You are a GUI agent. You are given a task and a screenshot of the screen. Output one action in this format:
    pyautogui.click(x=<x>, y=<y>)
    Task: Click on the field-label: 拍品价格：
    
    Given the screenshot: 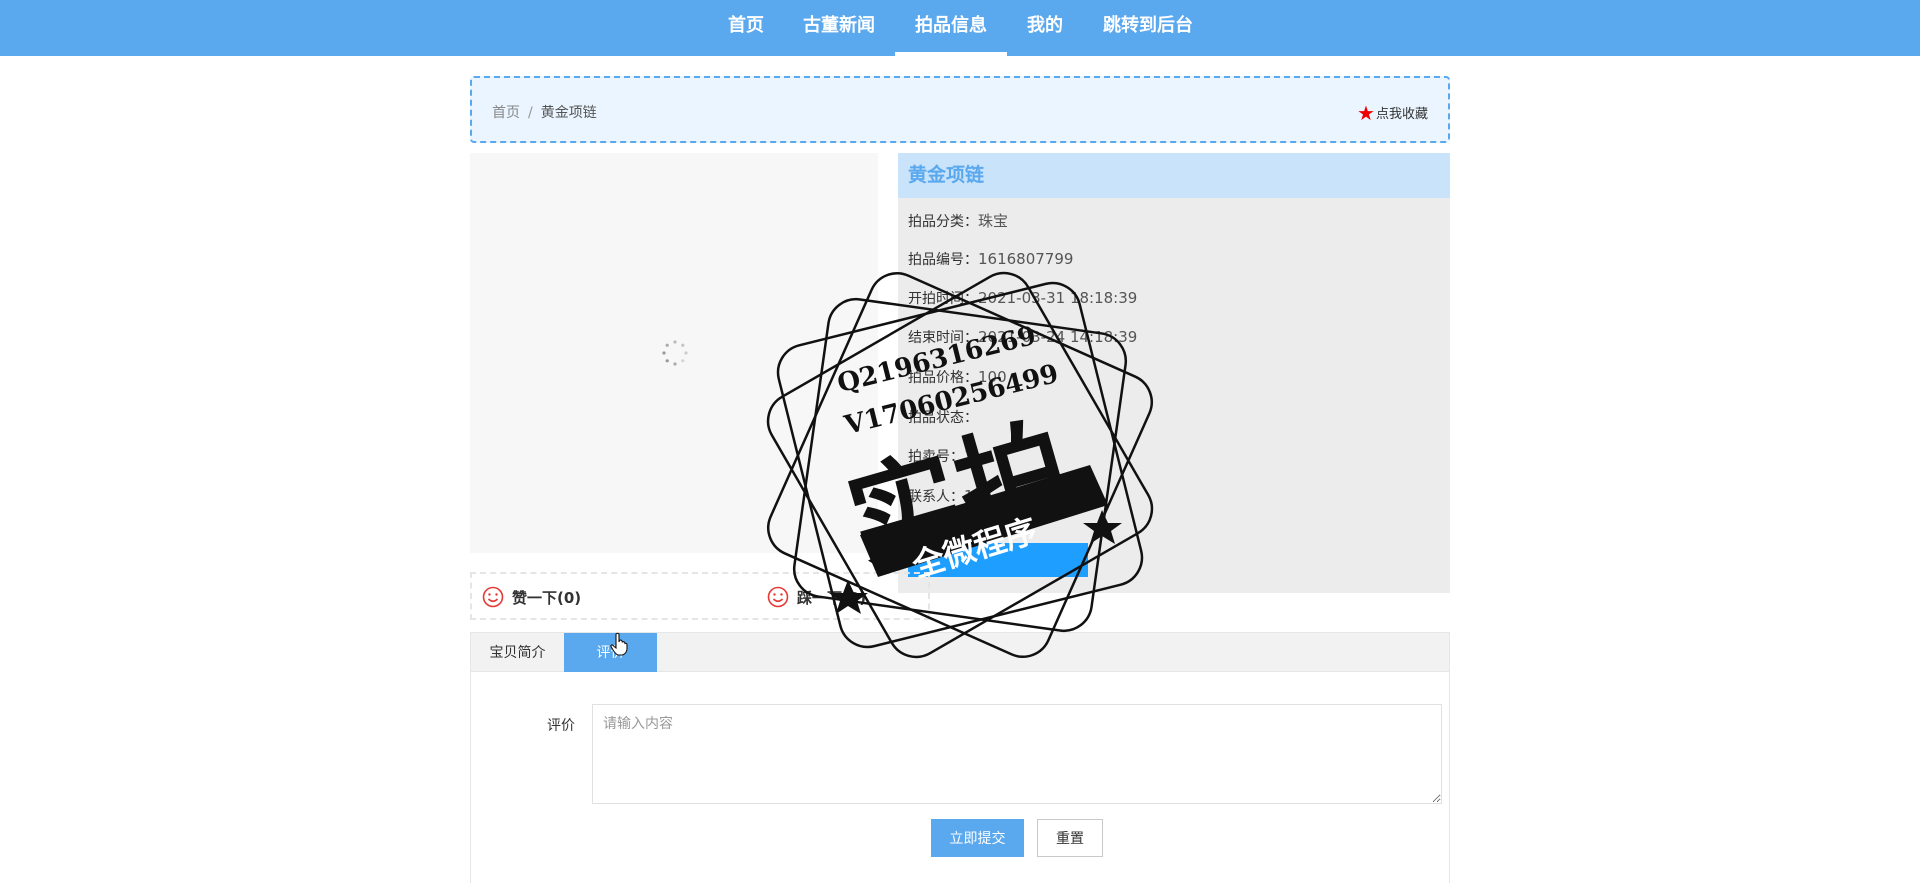 What is the action you would take?
    pyautogui.click(x=943, y=378)
    